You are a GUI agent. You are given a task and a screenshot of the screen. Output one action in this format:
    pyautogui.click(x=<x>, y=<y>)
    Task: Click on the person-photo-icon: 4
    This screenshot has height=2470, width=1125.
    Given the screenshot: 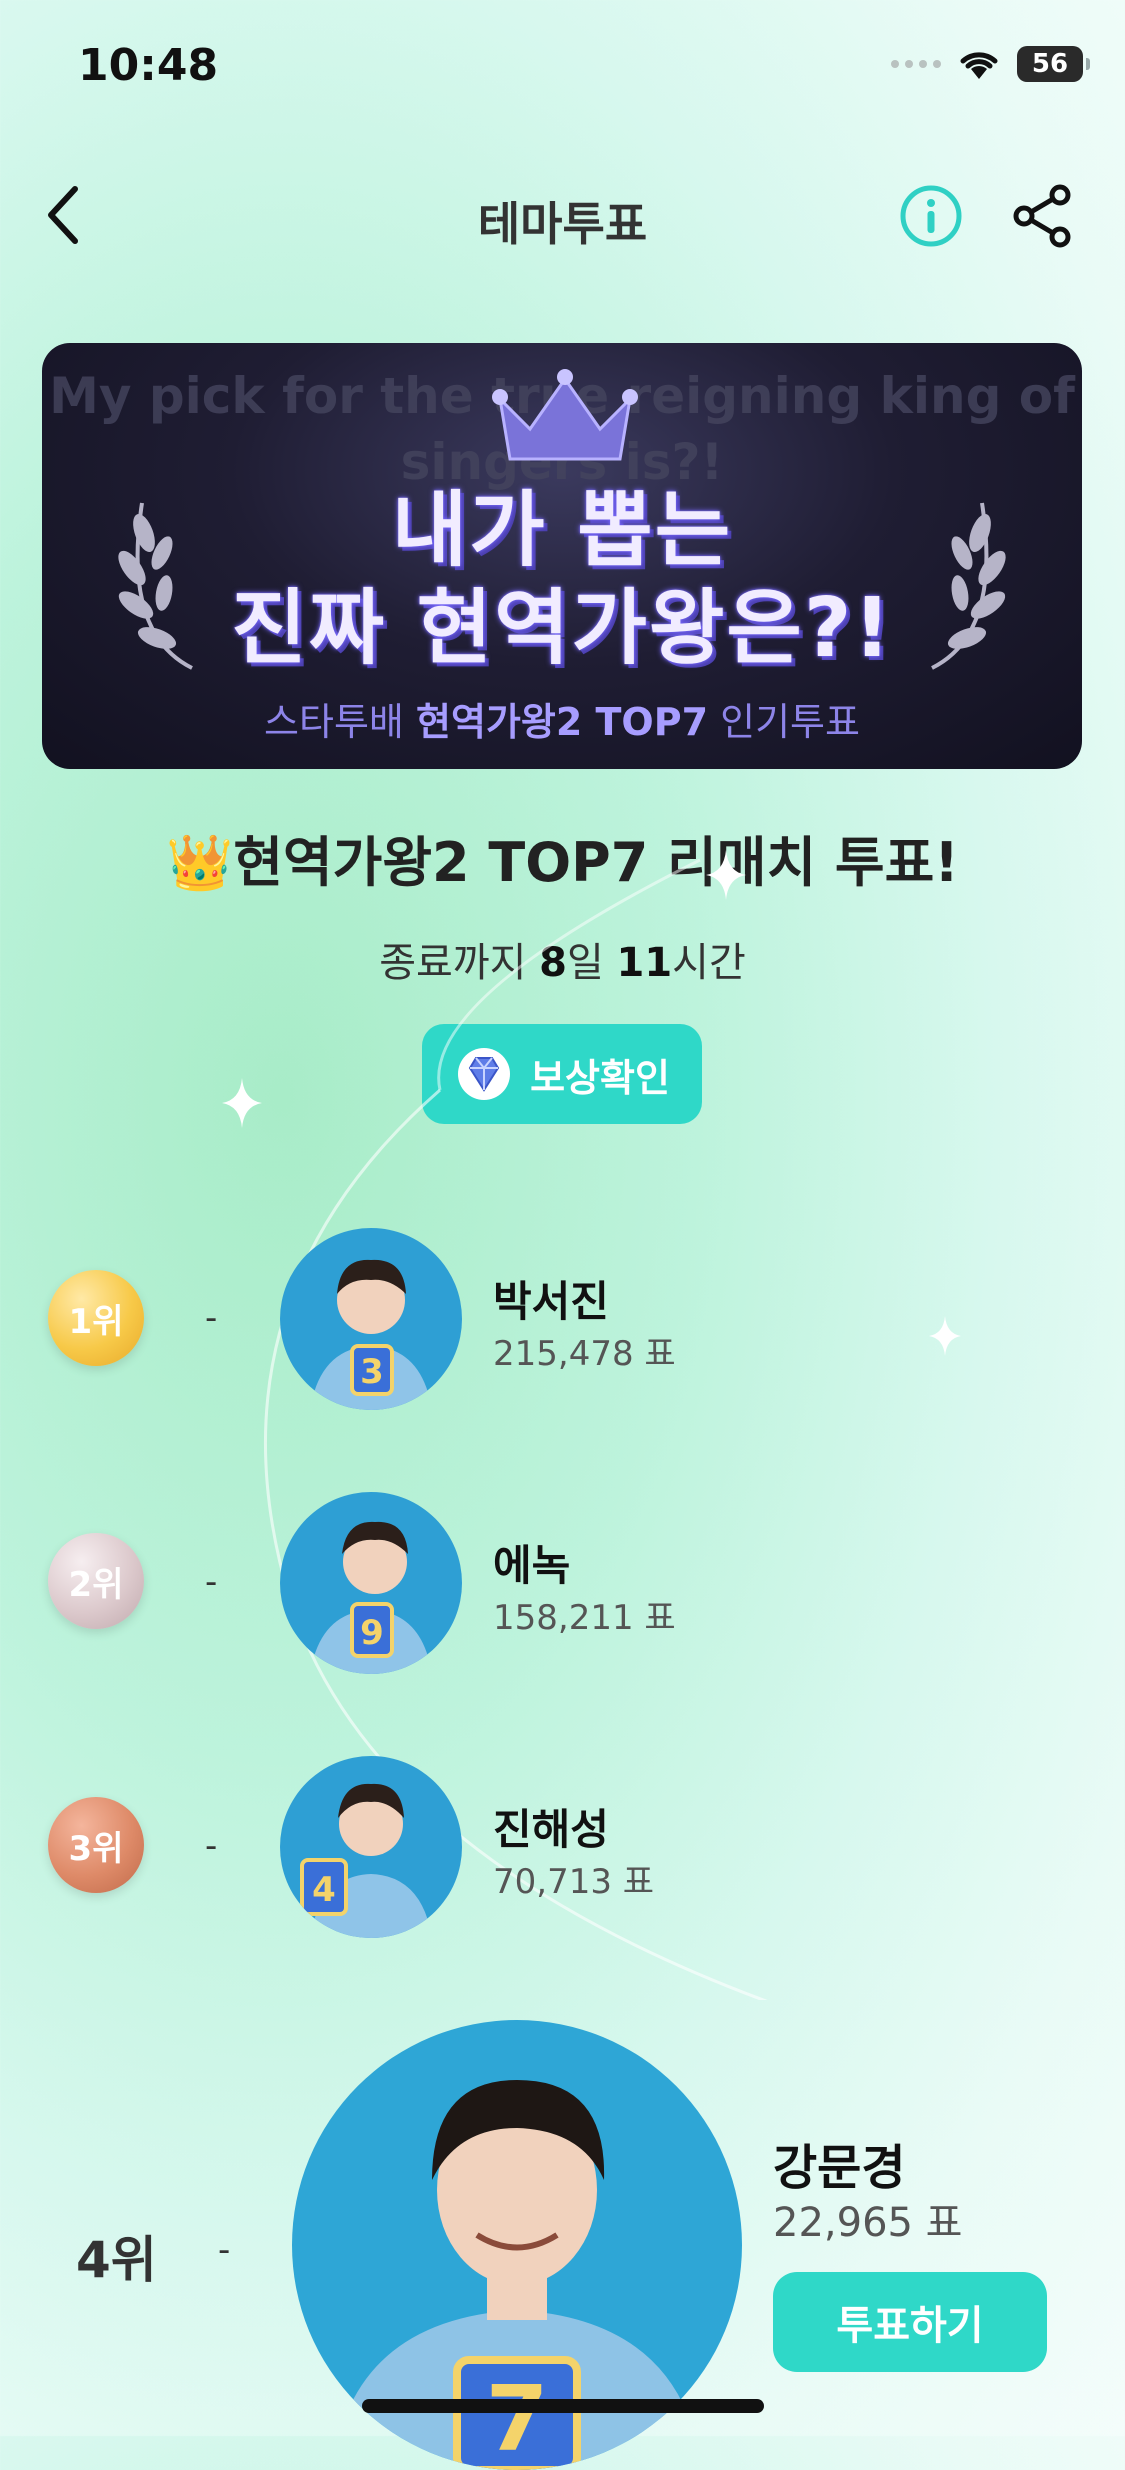 What is the action you would take?
    pyautogui.click(x=371, y=1847)
    